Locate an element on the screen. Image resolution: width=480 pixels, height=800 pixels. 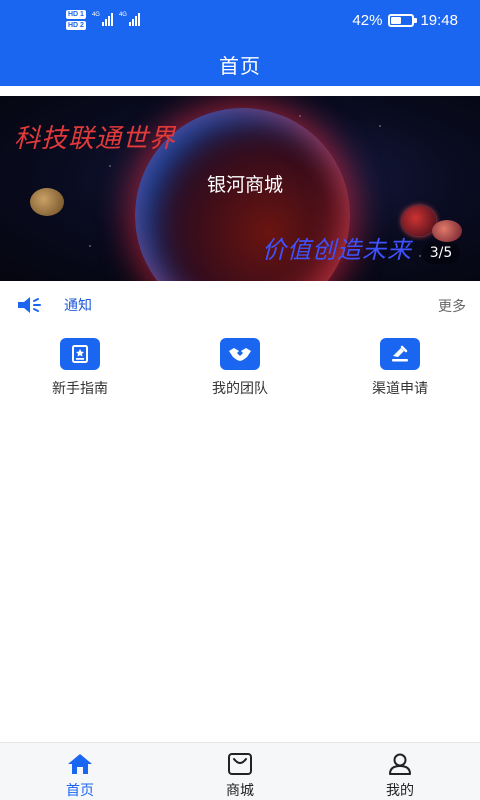
nav-label-mall: 商城 is located at coordinates (240, 791).